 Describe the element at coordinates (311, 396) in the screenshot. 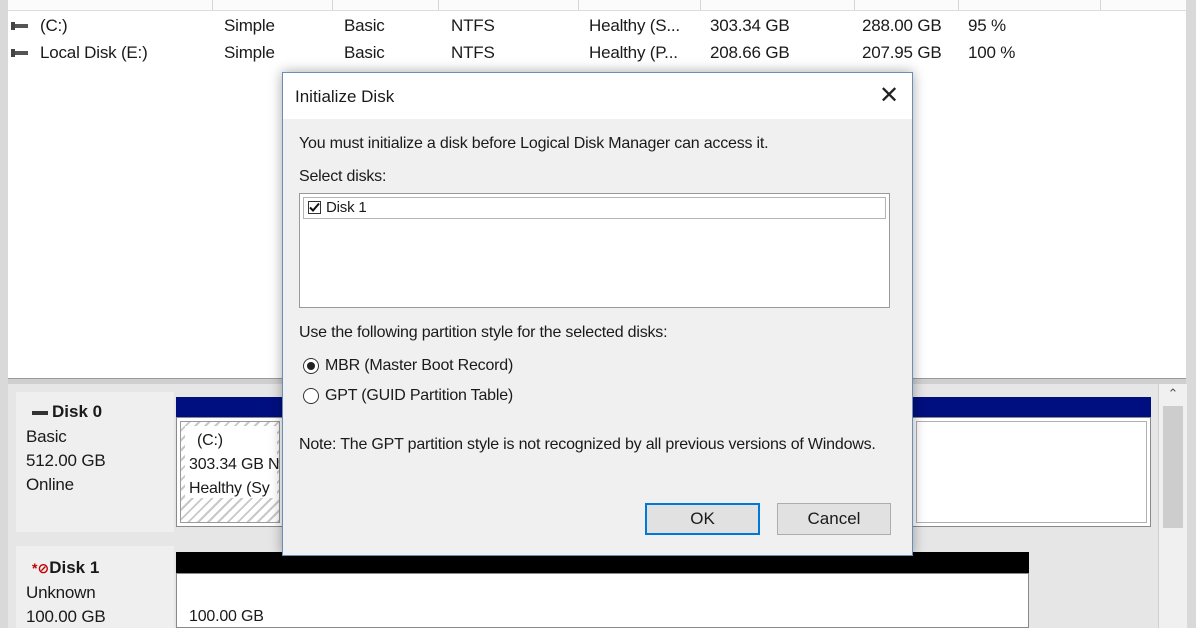

I see `gpt-radio` at that location.